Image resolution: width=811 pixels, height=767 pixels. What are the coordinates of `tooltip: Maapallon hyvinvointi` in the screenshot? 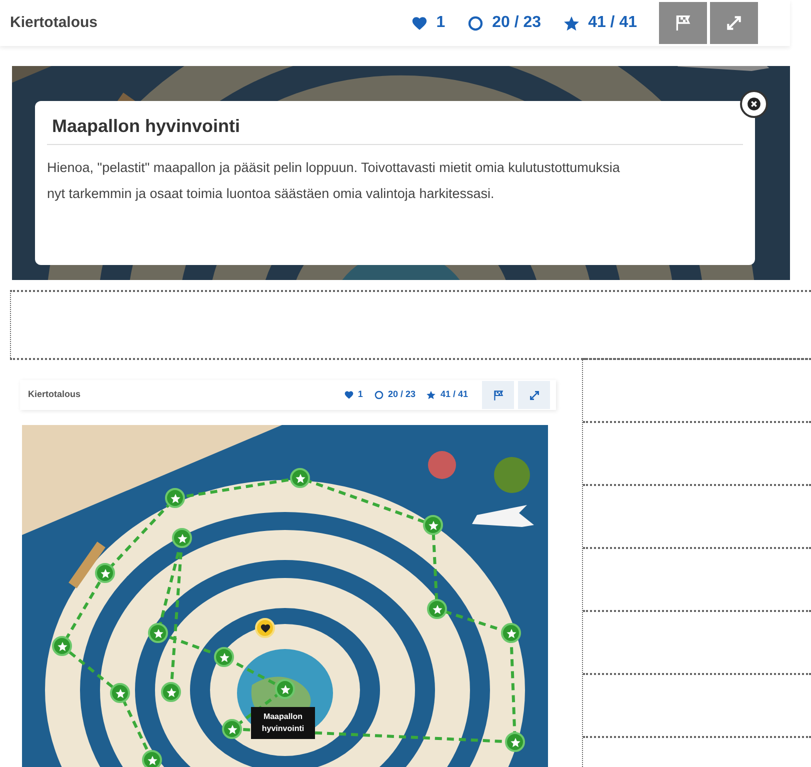 It's located at (283, 723).